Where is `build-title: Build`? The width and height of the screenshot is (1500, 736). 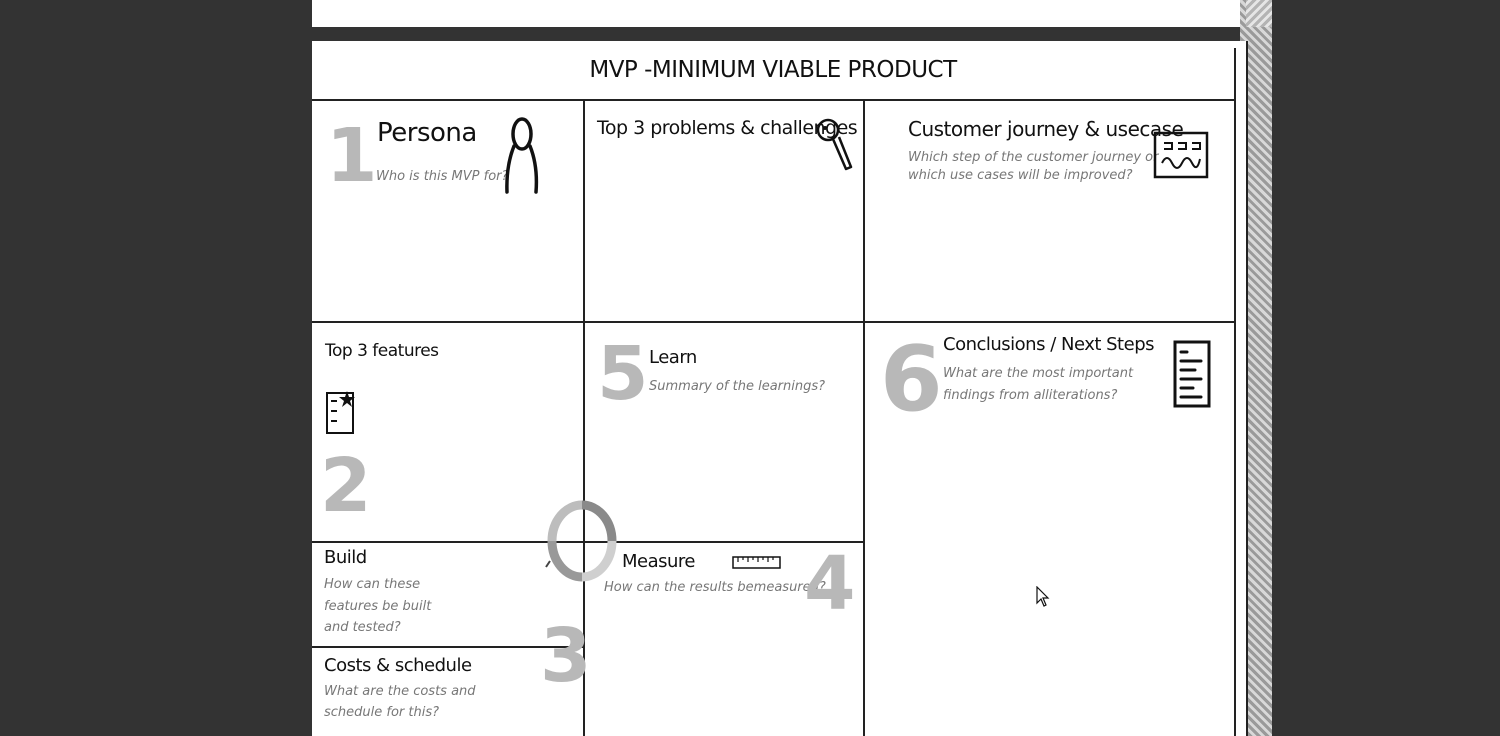 build-title: Build is located at coordinates (345, 557).